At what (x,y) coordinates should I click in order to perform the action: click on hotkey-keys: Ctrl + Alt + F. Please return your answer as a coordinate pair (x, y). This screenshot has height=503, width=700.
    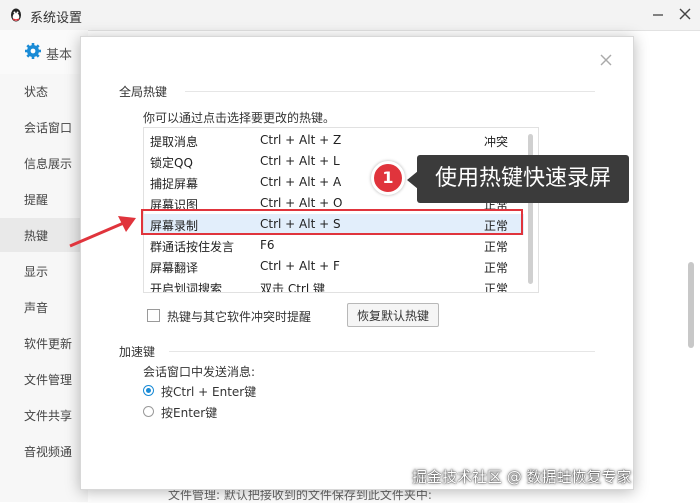
    Looking at the image, I should click on (300, 266).